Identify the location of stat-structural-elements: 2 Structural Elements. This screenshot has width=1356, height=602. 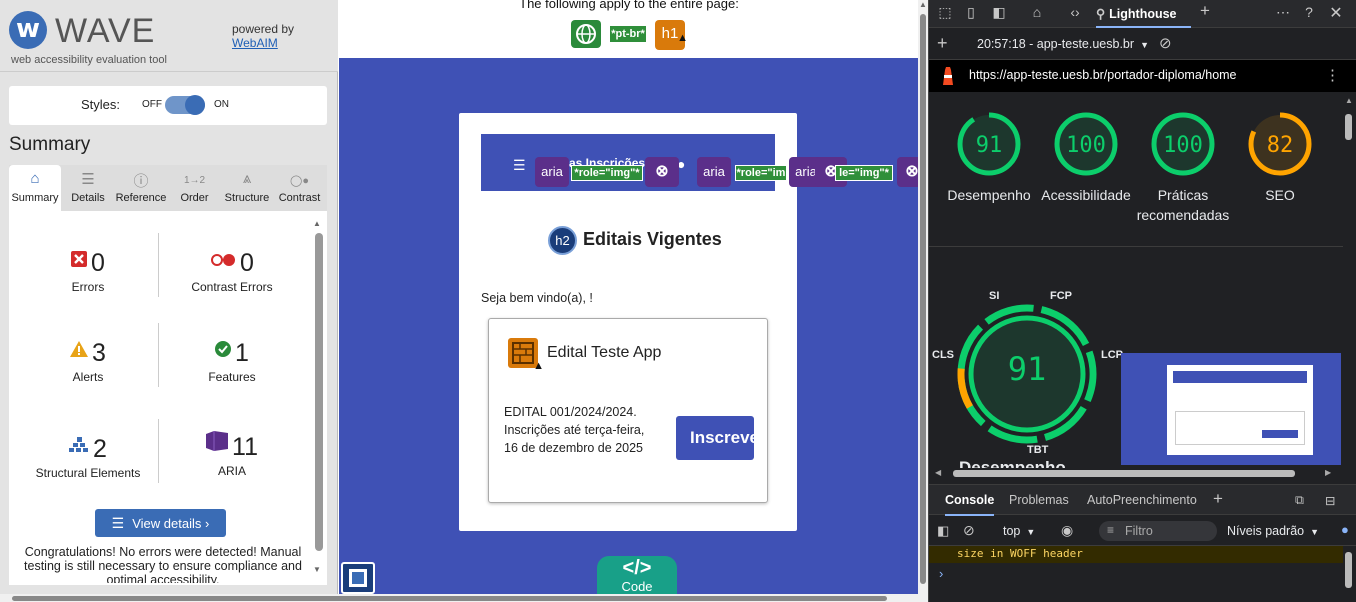
(88, 455).